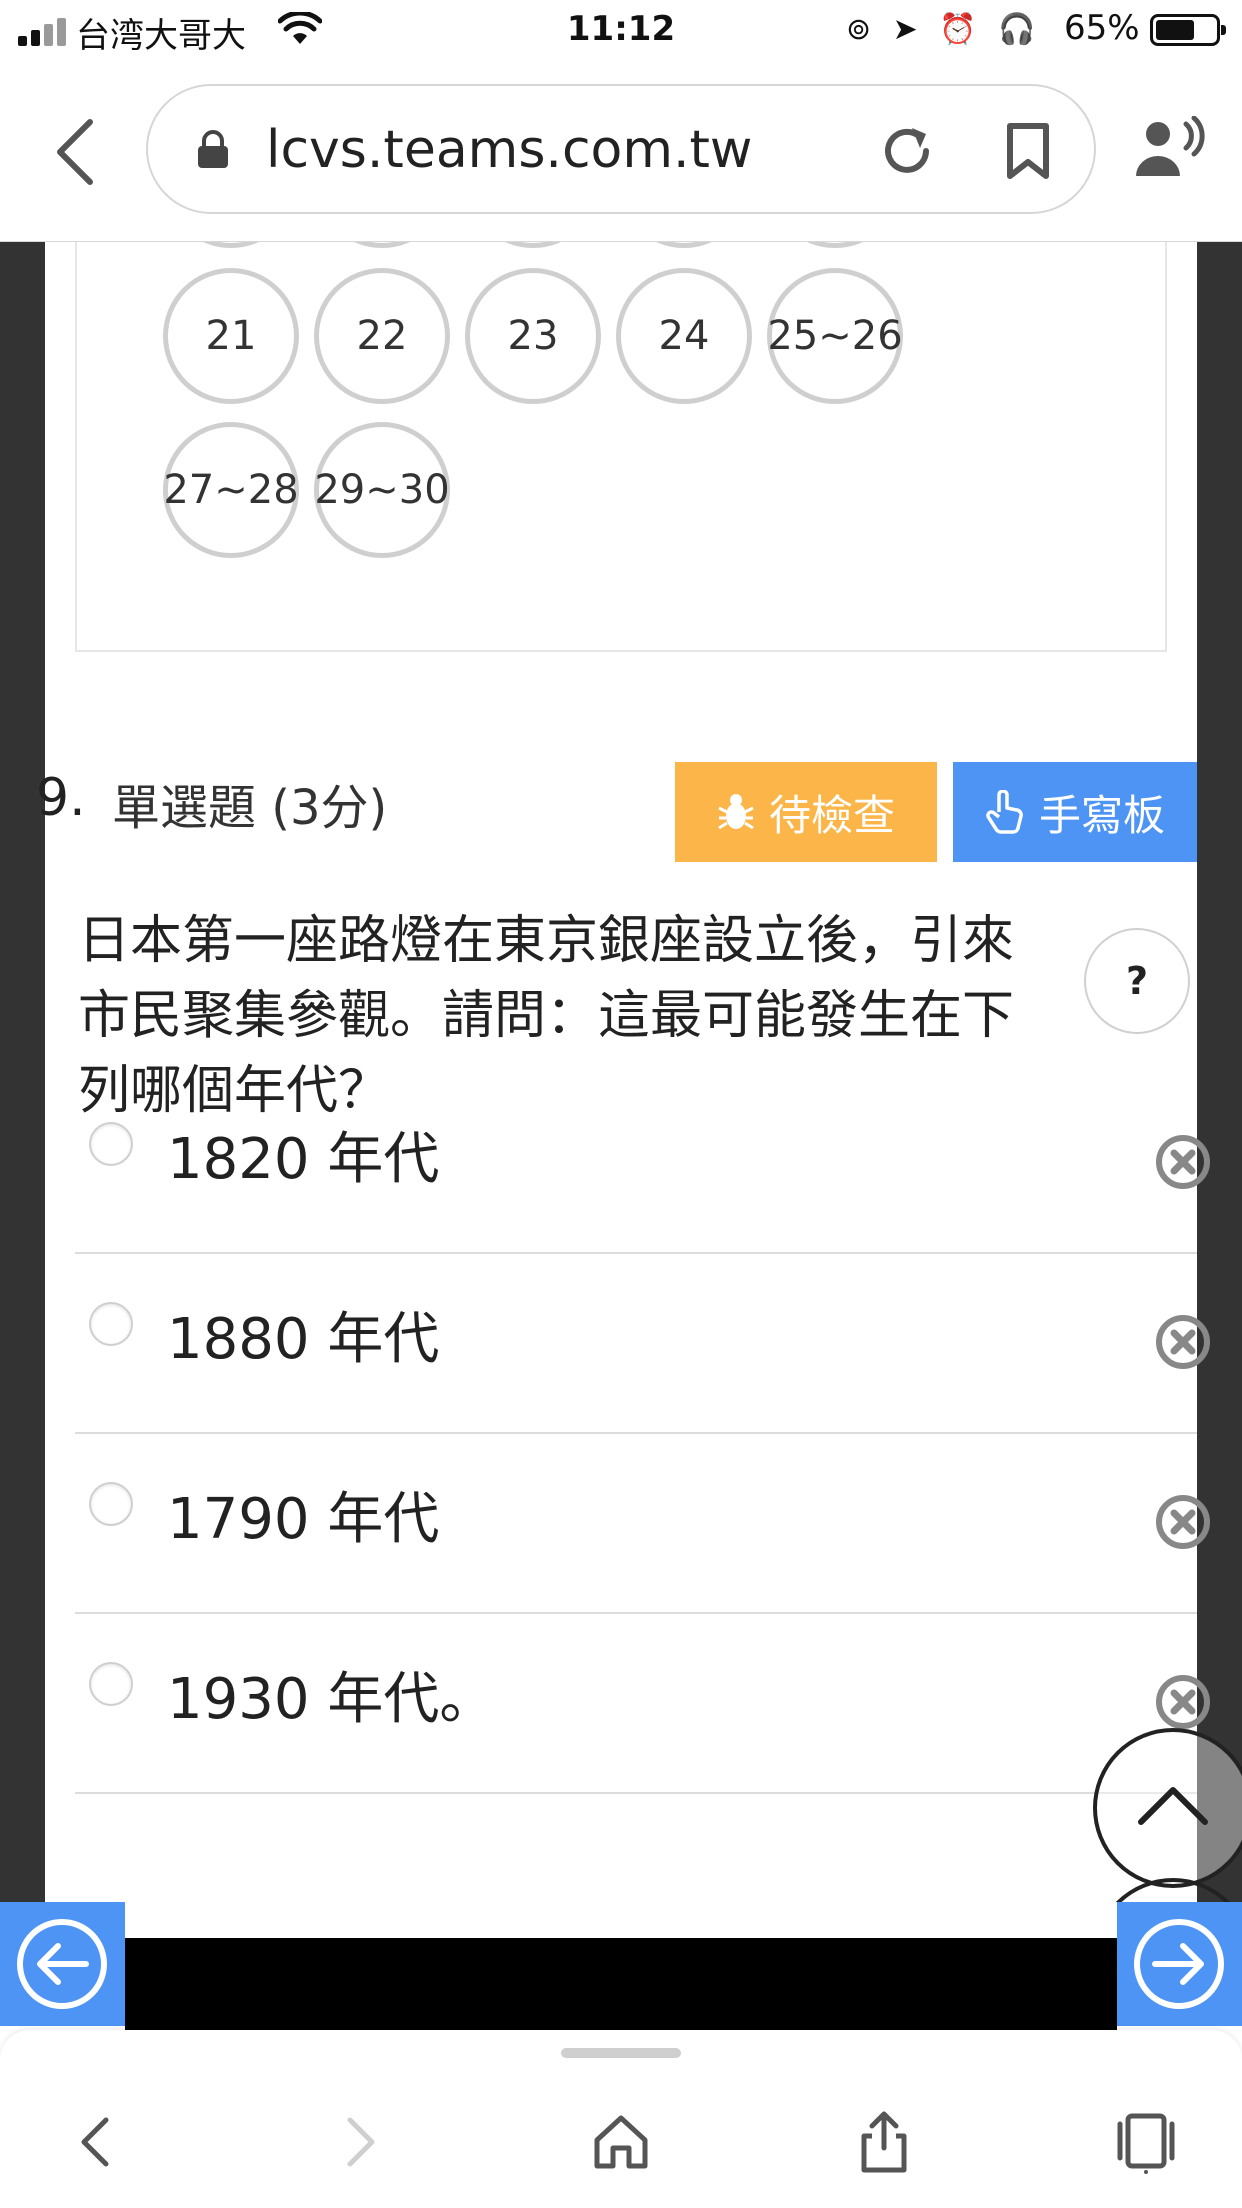  Describe the element at coordinates (1170, 148) in the screenshot. I see `speaker-icon` at that location.